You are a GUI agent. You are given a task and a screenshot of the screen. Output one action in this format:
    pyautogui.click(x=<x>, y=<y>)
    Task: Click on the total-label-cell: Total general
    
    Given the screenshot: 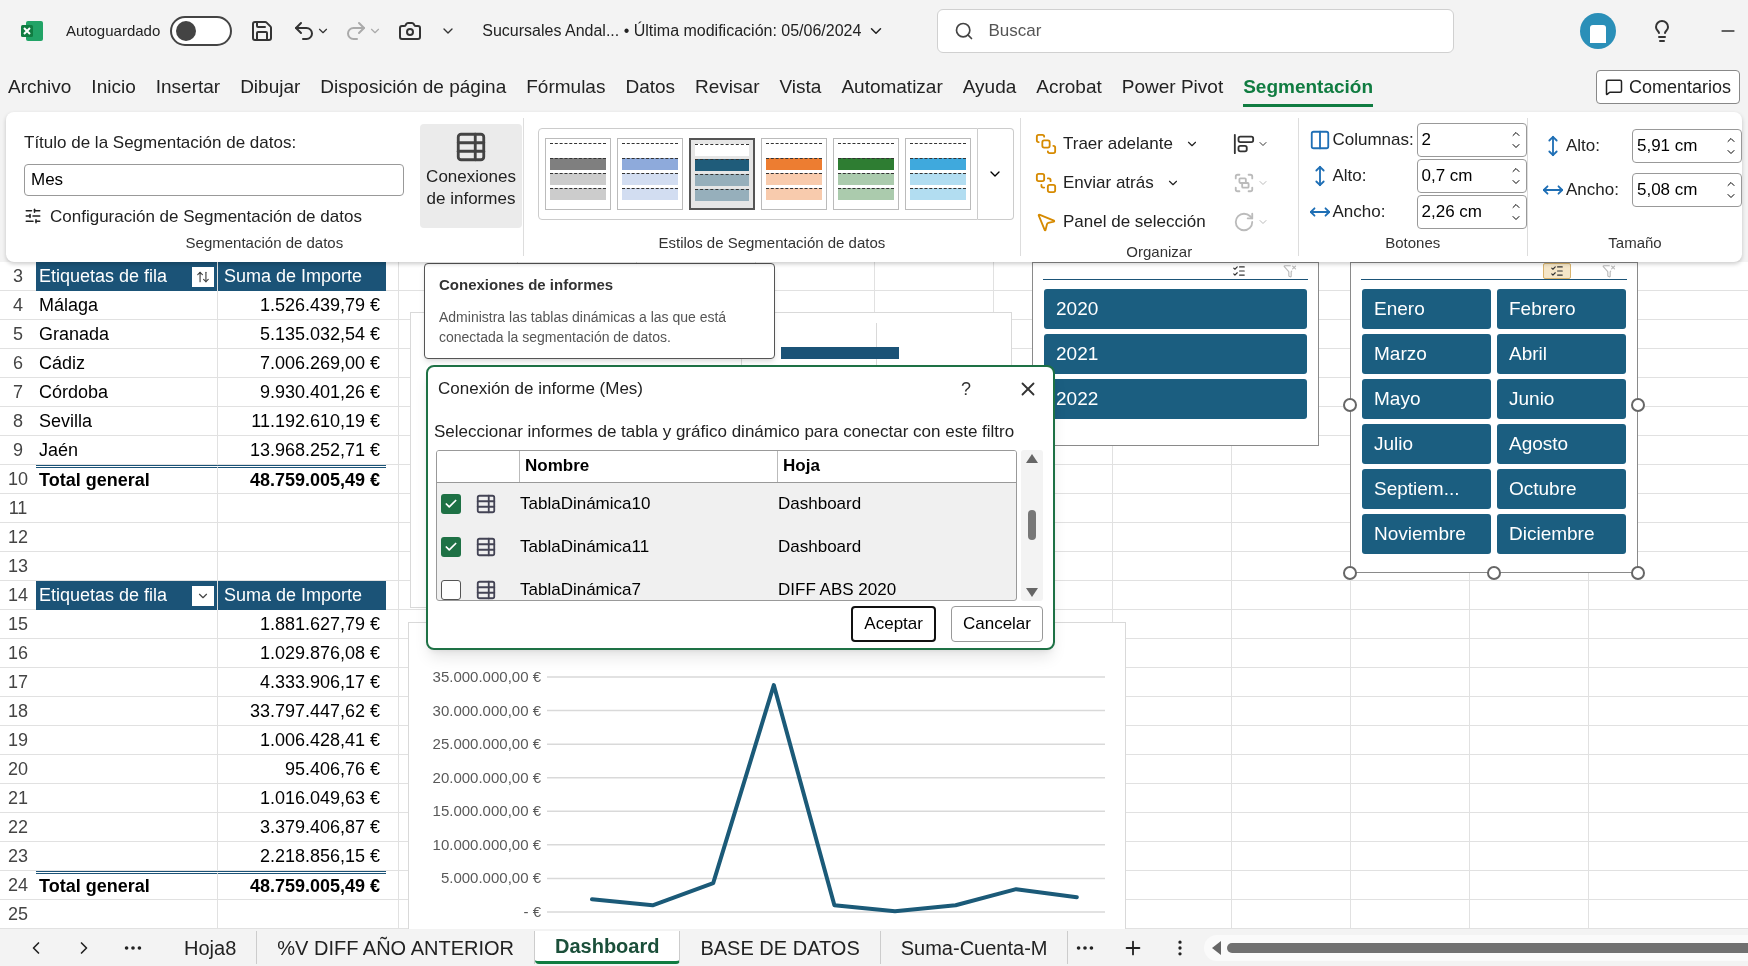 What is the action you would take?
    pyautogui.click(x=127, y=479)
    